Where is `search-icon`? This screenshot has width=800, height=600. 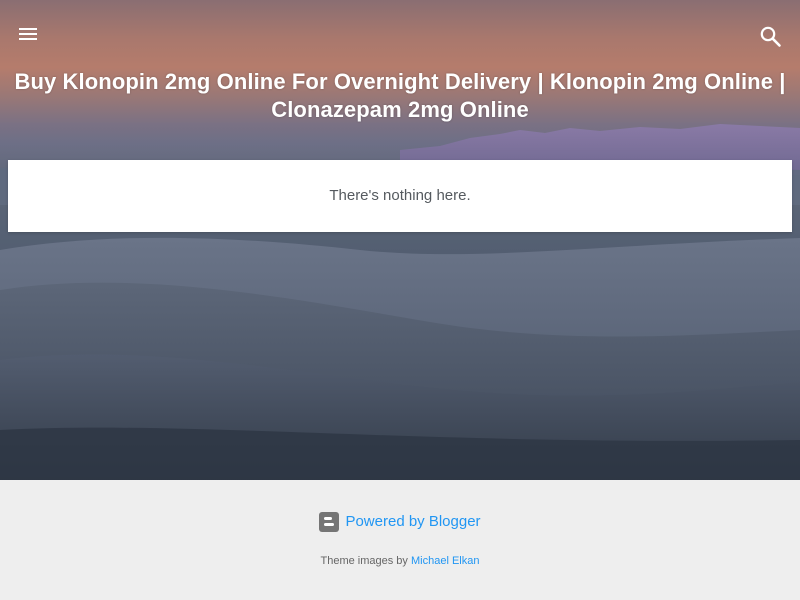
search-icon is located at coordinates (771, 37).